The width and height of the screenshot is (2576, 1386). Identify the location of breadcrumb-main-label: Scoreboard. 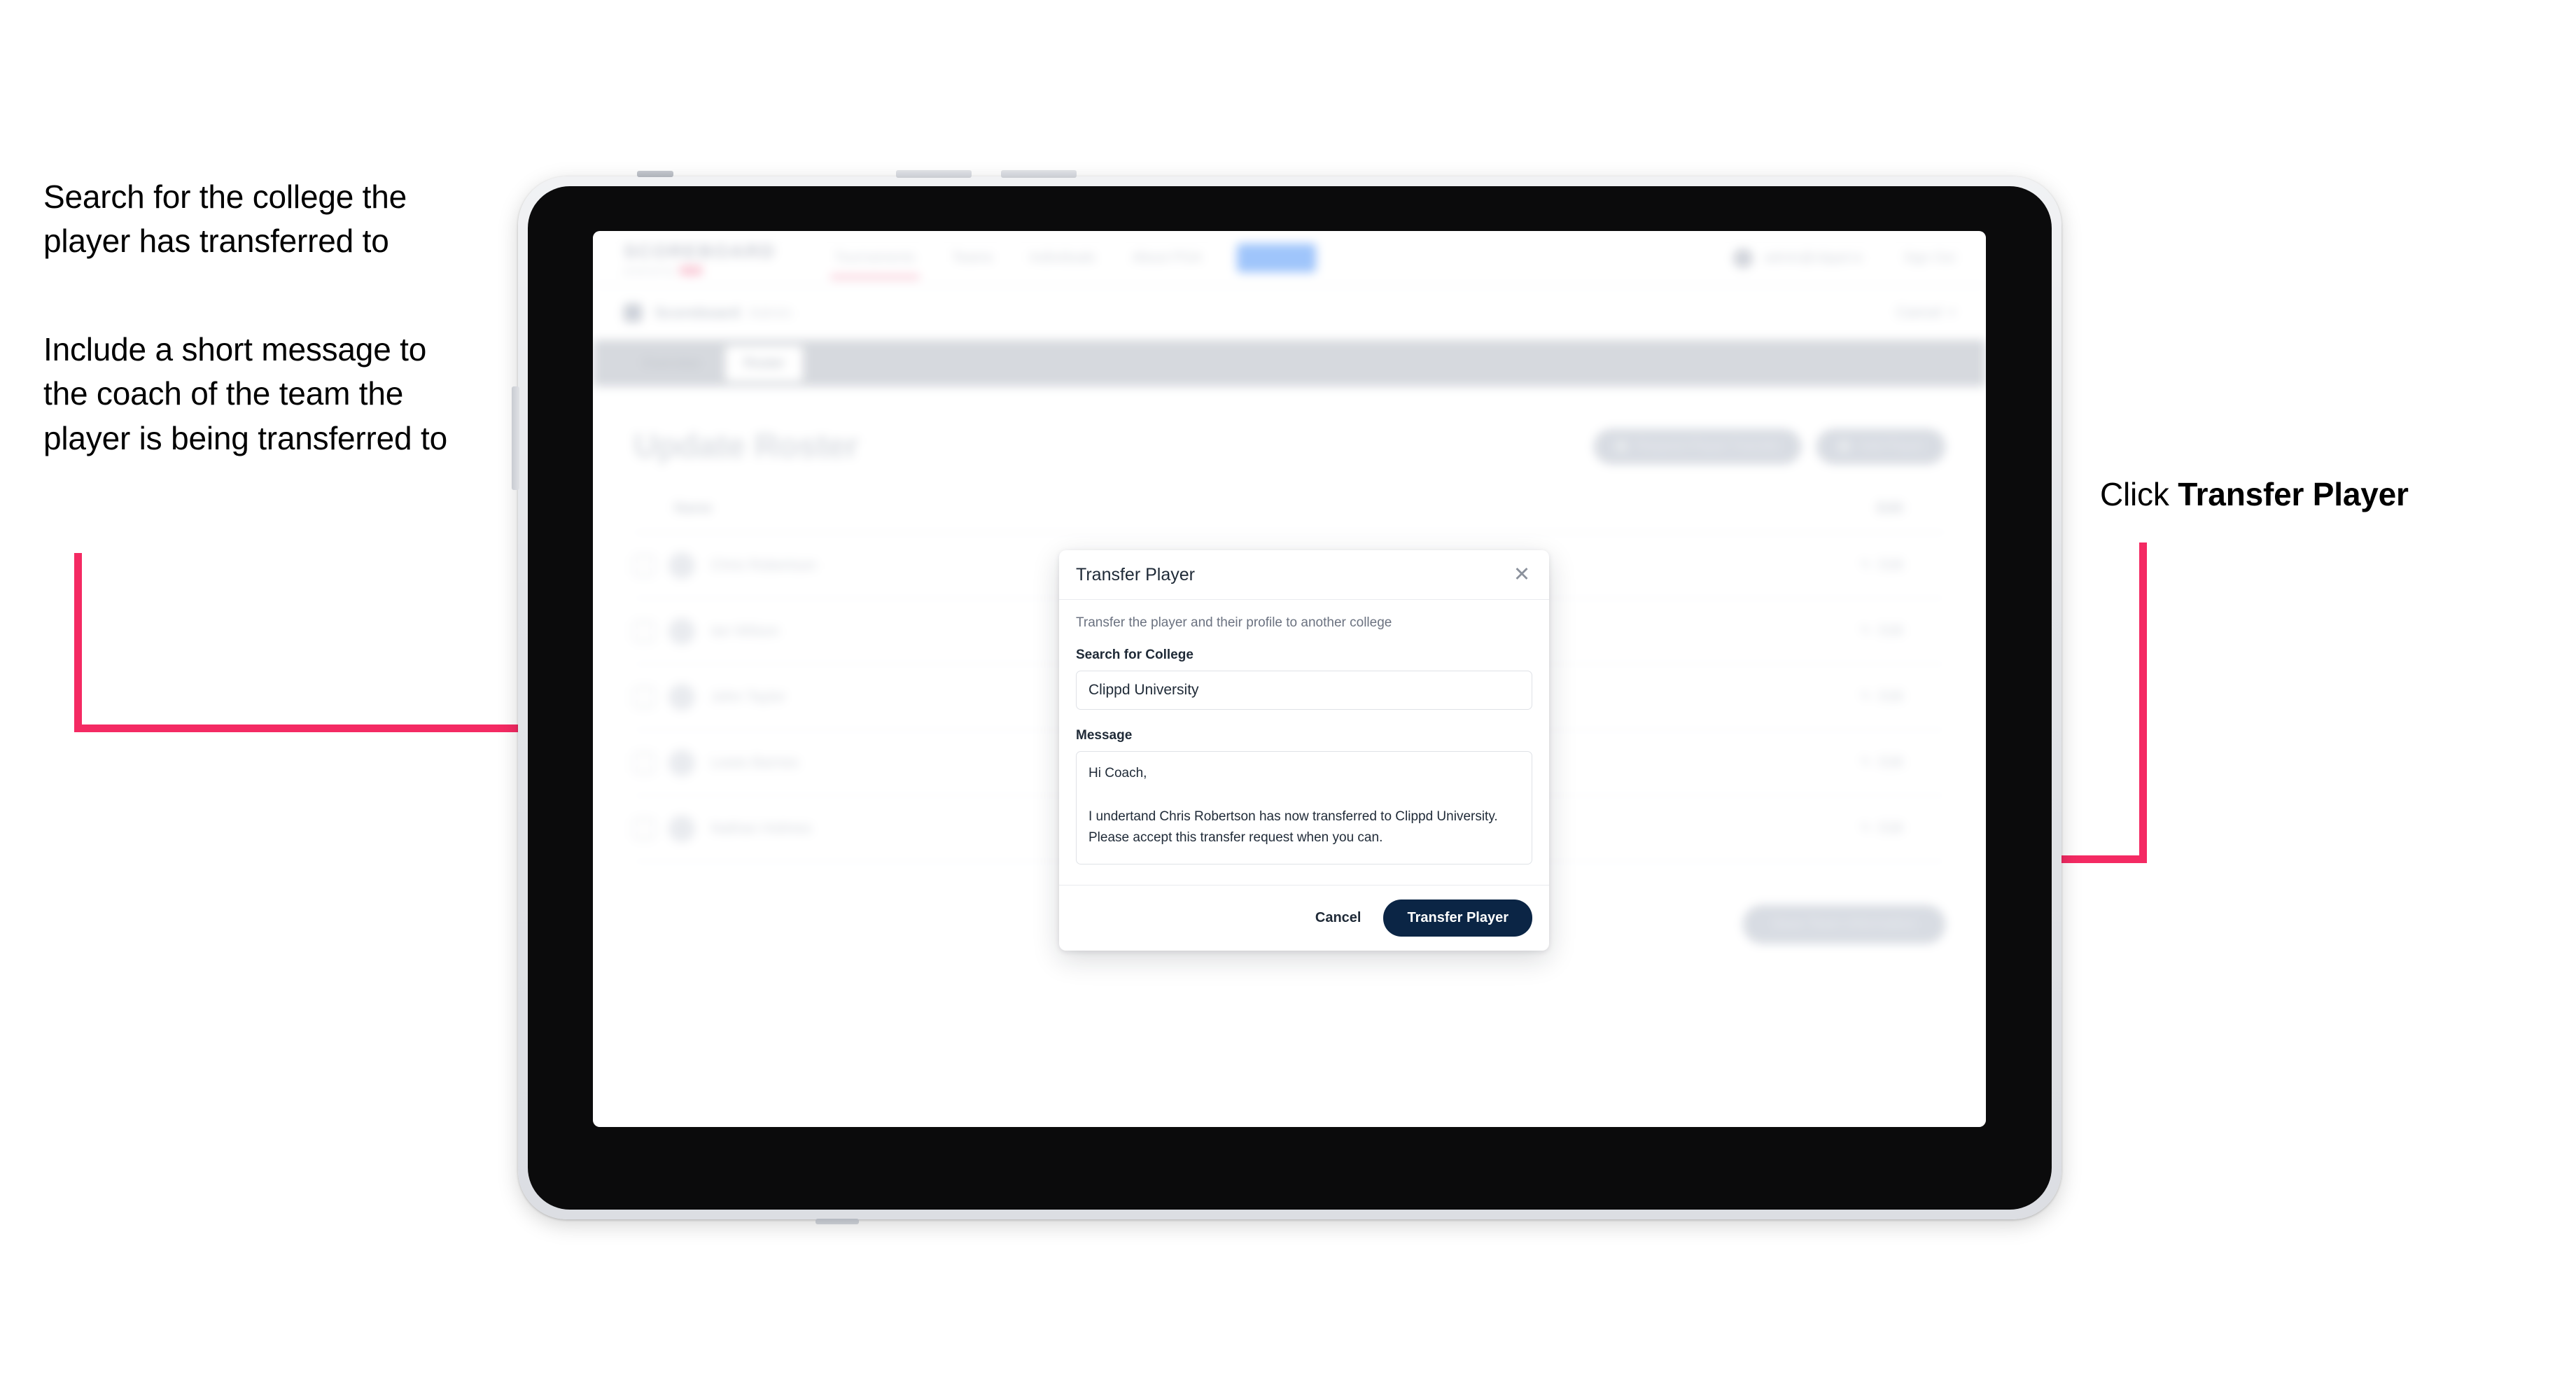
(697, 313).